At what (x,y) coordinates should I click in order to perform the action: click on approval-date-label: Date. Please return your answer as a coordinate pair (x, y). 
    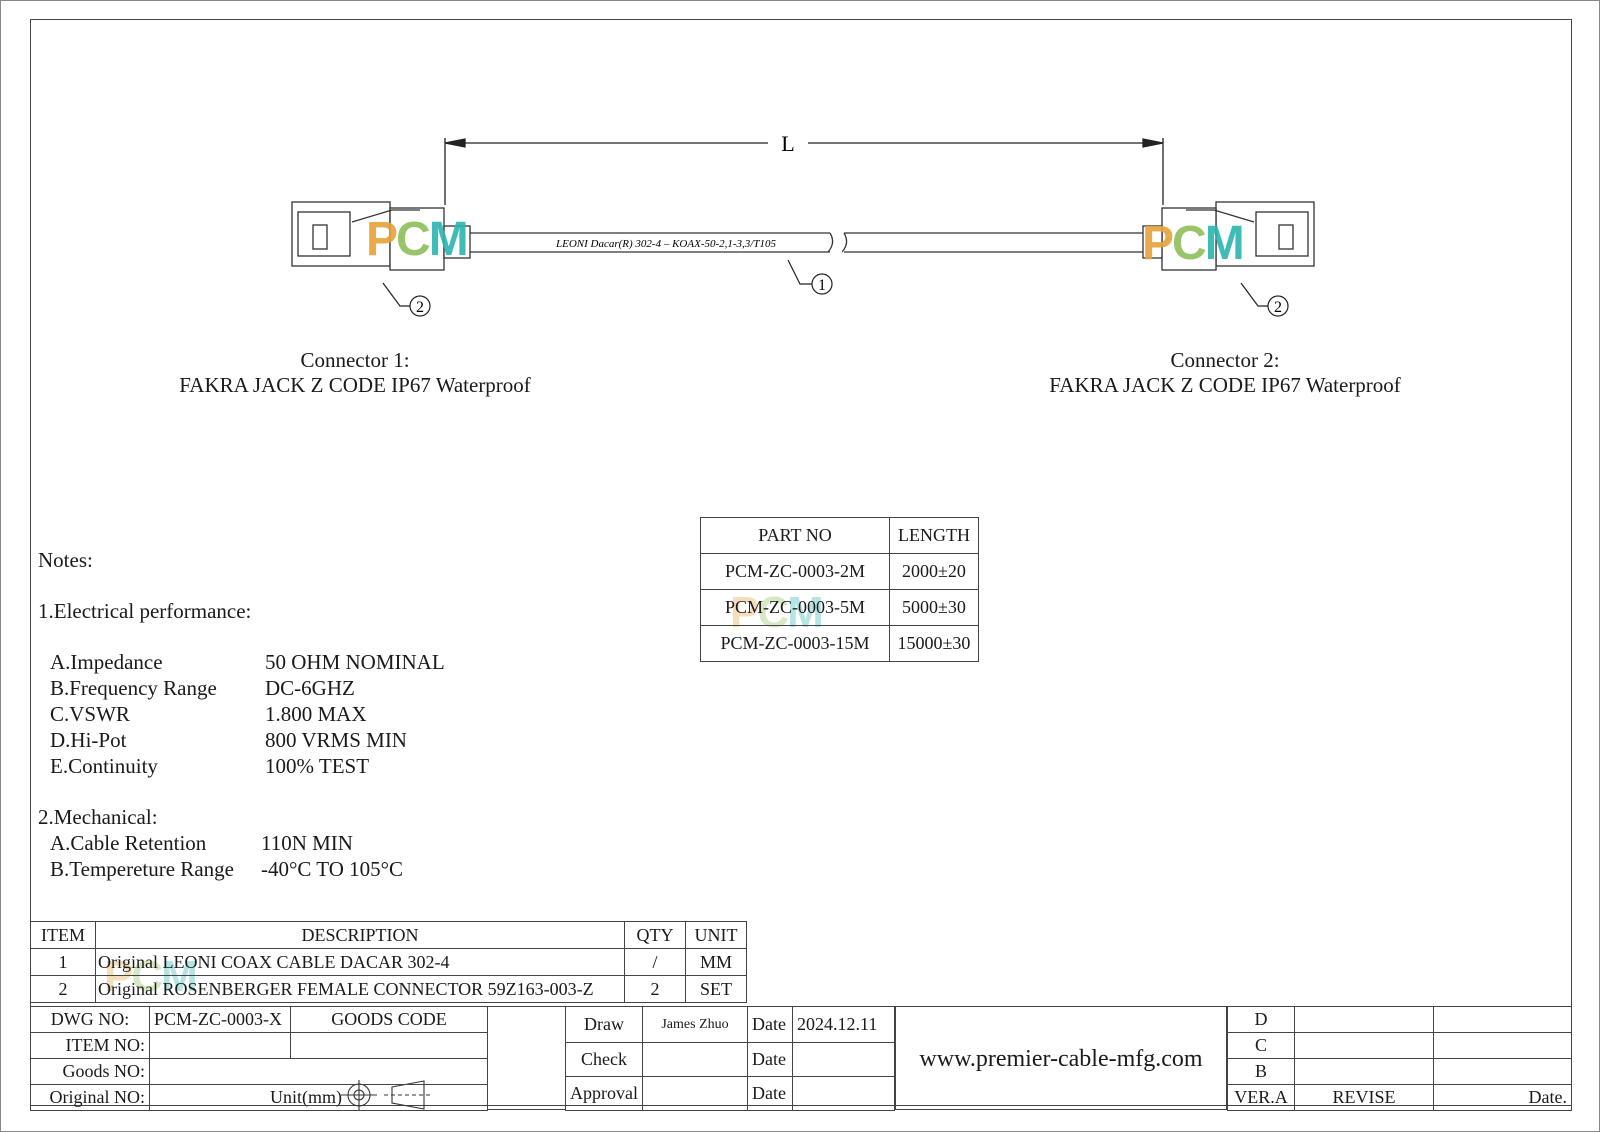
    Looking at the image, I should click on (770, 1093).